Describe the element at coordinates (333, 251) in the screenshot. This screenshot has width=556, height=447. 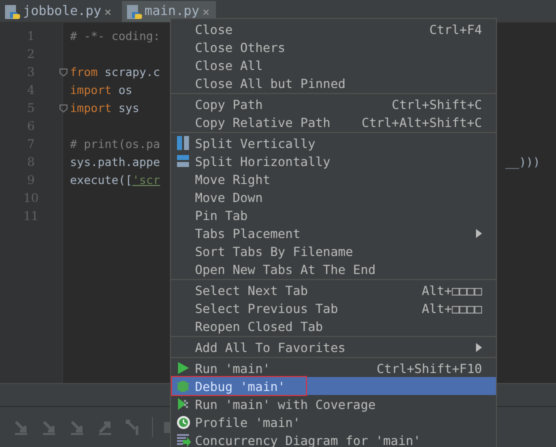
I see `menu-item: Sort Tabs By Filename` at that location.